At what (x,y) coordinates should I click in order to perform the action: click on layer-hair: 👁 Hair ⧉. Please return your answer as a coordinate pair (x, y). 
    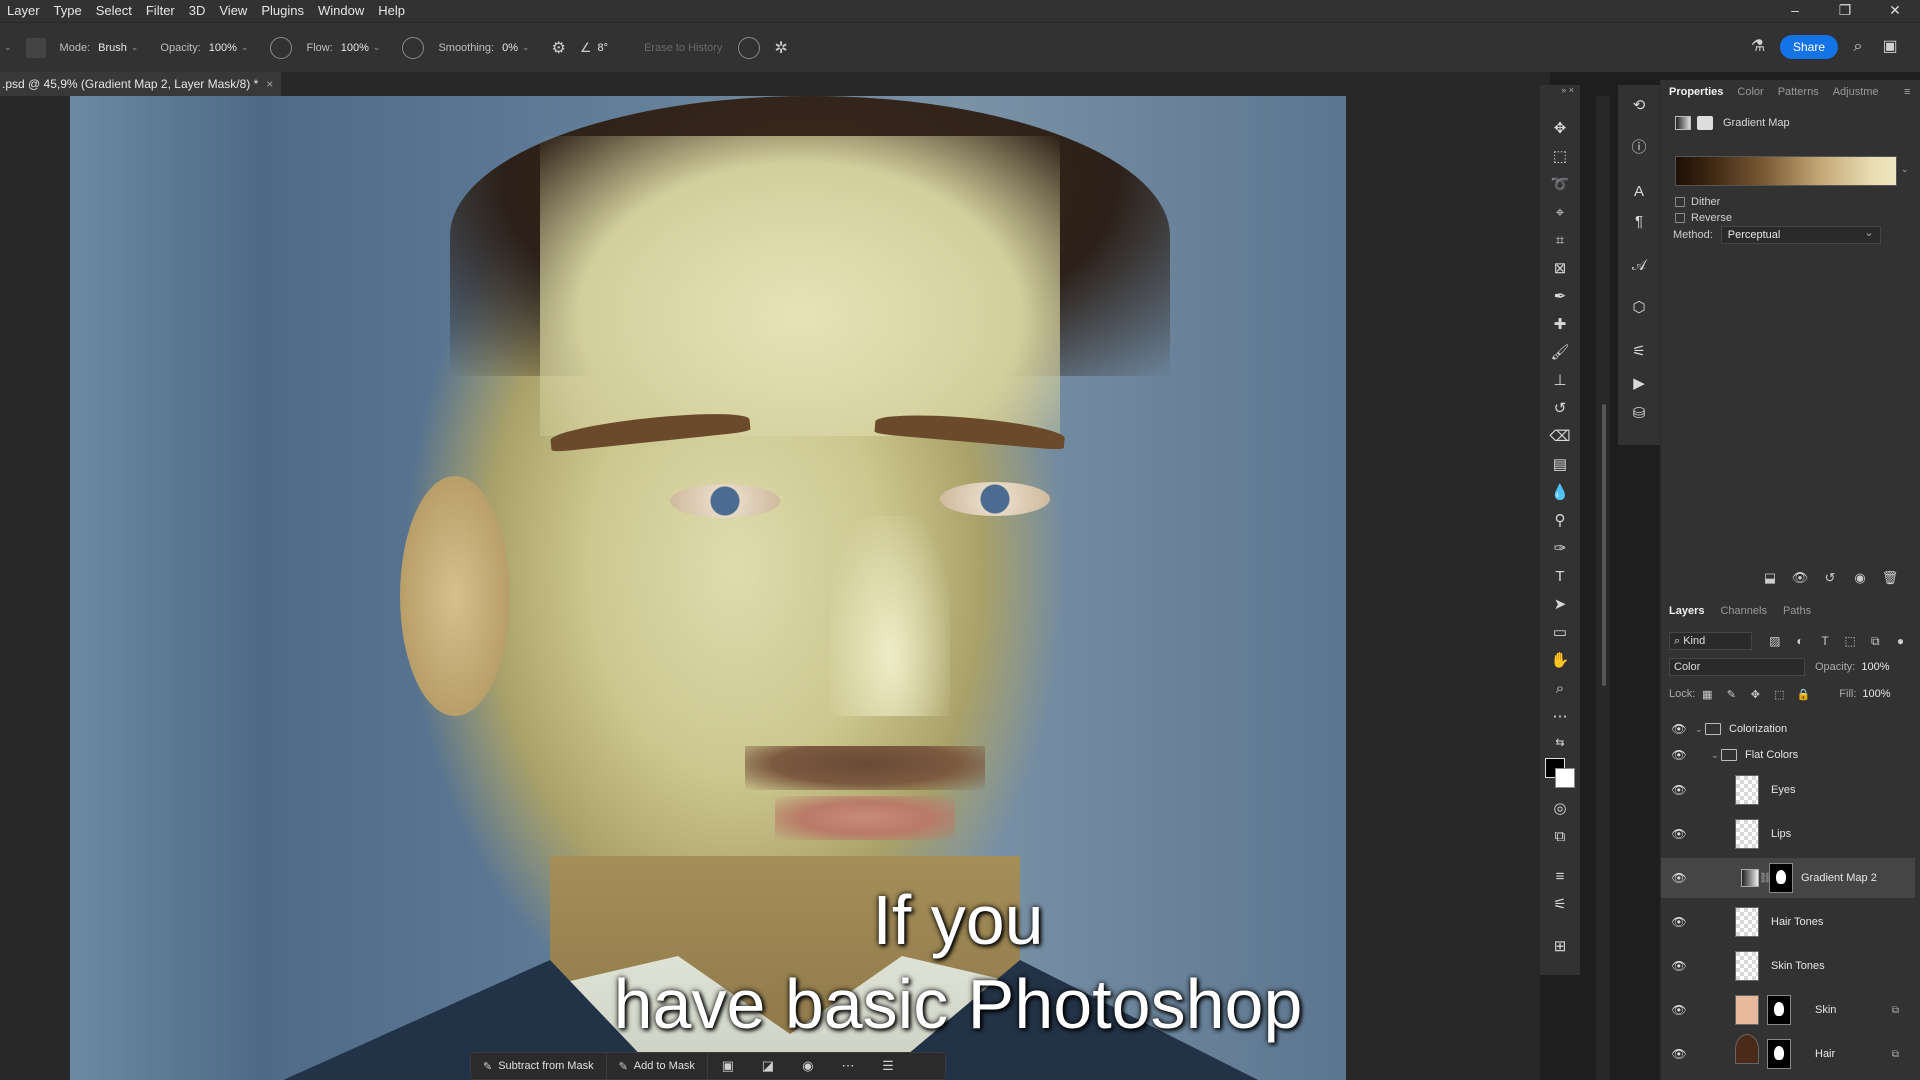
    Looking at the image, I should click on (1788, 1054).